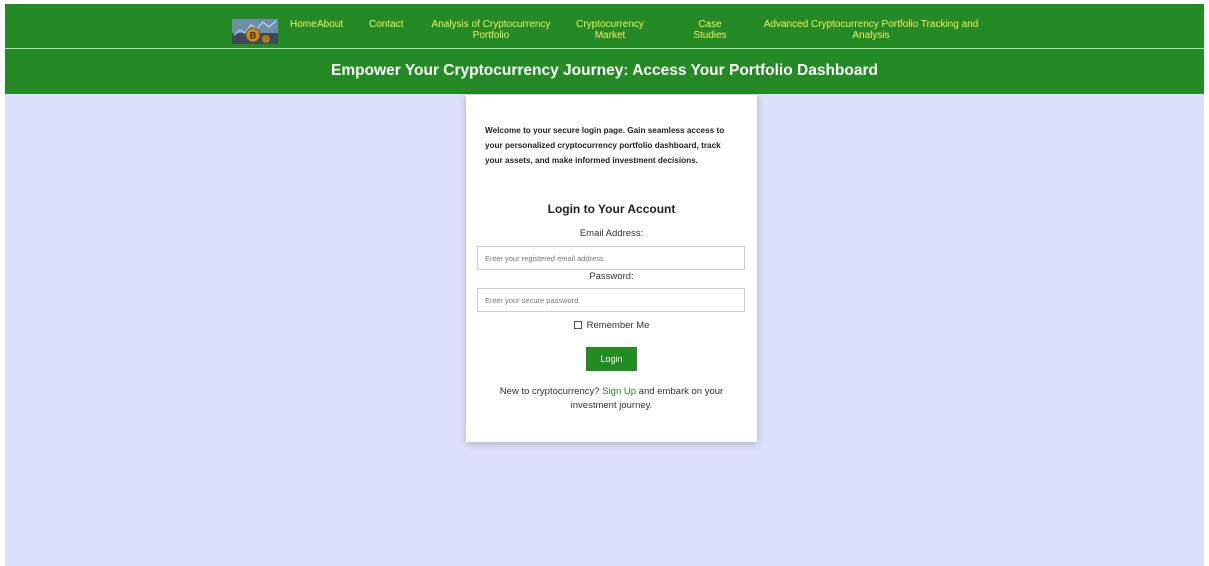  What do you see at coordinates (491, 35) in the screenshot?
I see `nav-analysis-line2: Portfolio` at bounding box center [491, 35].